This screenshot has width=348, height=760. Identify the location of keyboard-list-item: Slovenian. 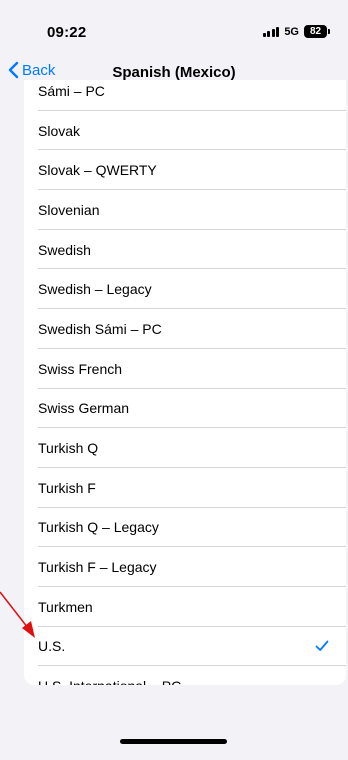
(185, 210).